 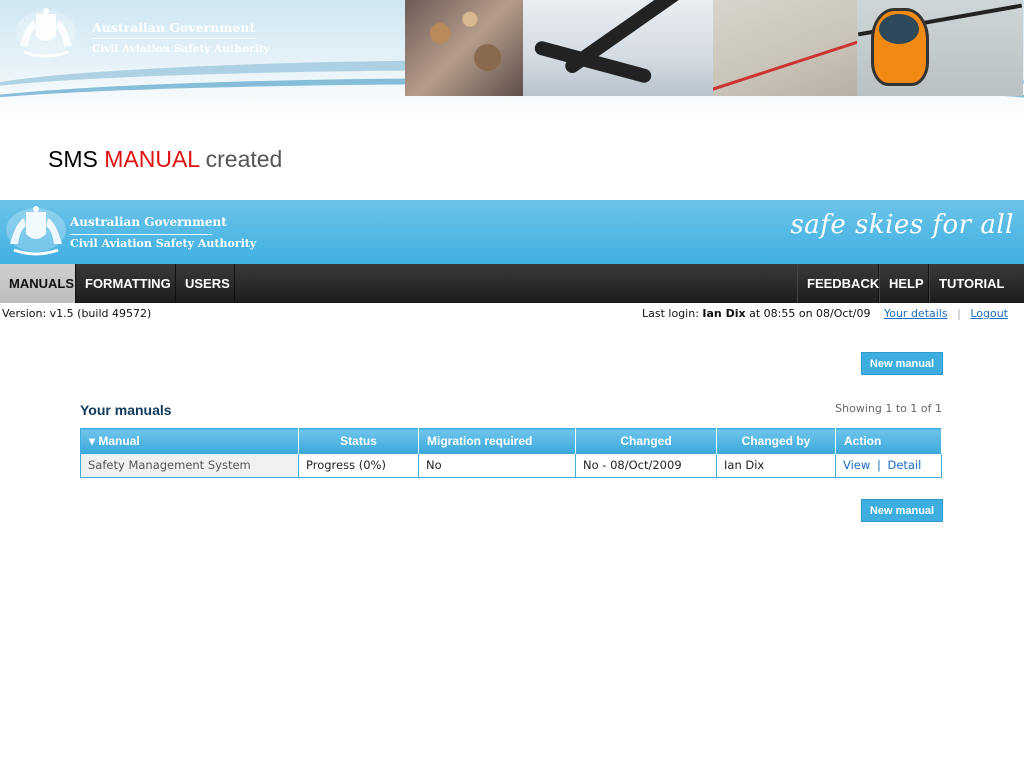 I want to click on nav-users: USERS, so click(x=205, y=283).